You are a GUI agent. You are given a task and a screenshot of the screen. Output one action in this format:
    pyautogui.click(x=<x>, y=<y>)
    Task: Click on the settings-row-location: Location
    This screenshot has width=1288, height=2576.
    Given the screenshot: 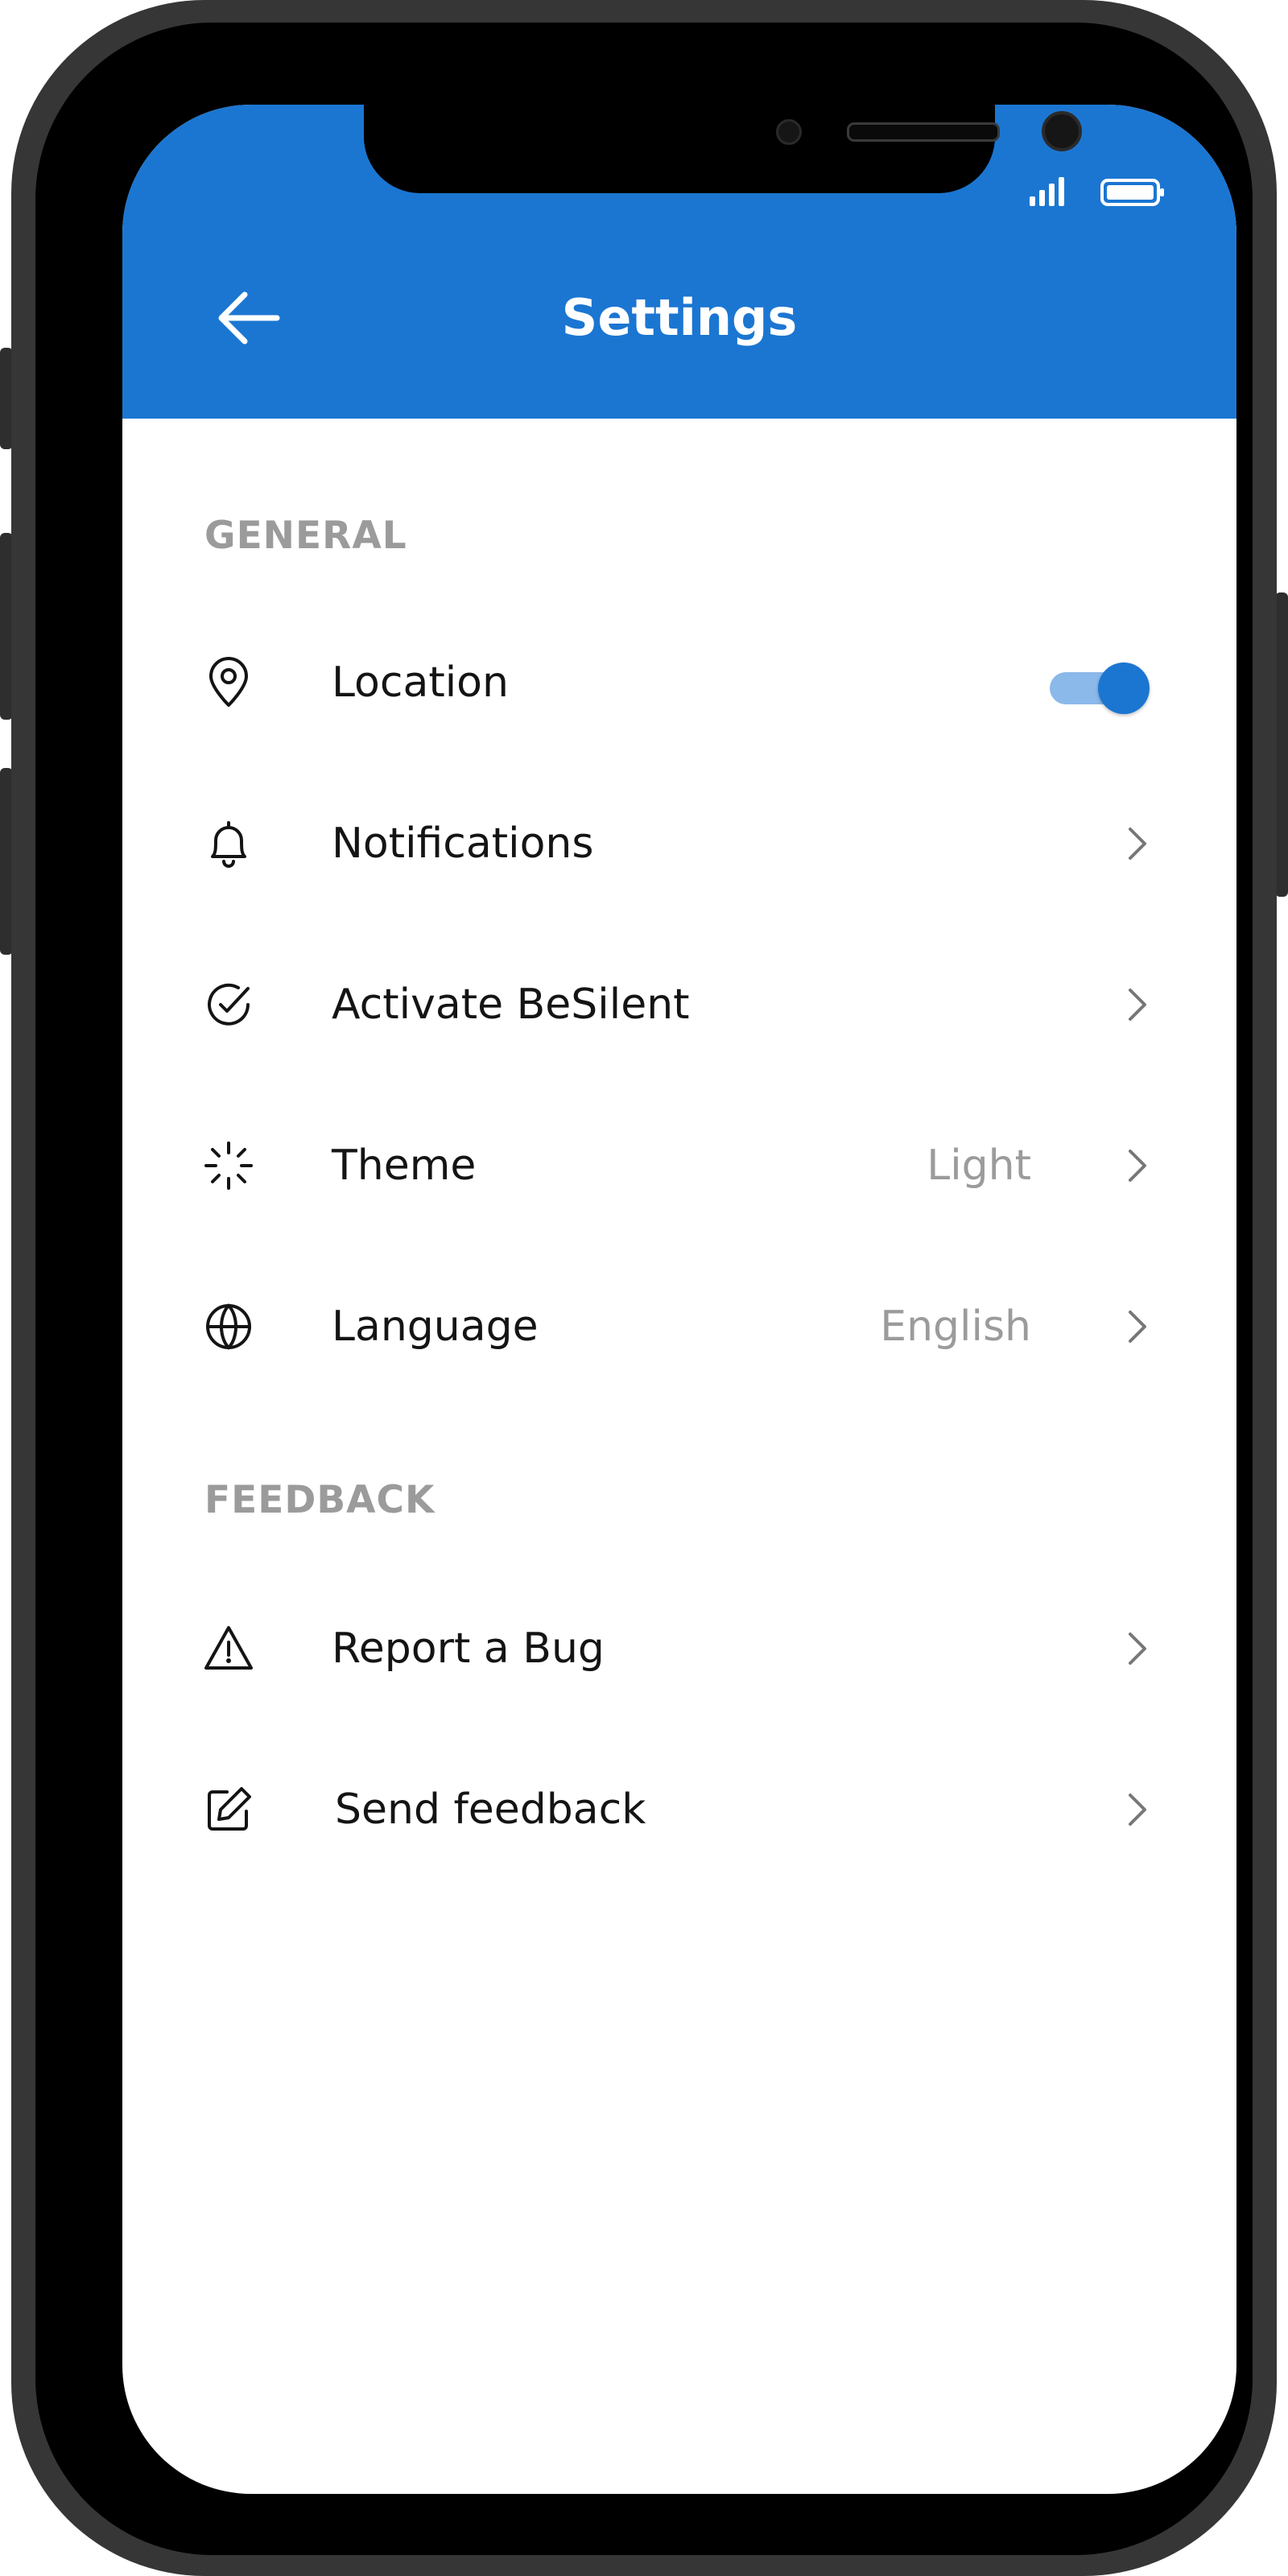 What is the action you would take?
    pyautogui.click(x=679, y=682)
    